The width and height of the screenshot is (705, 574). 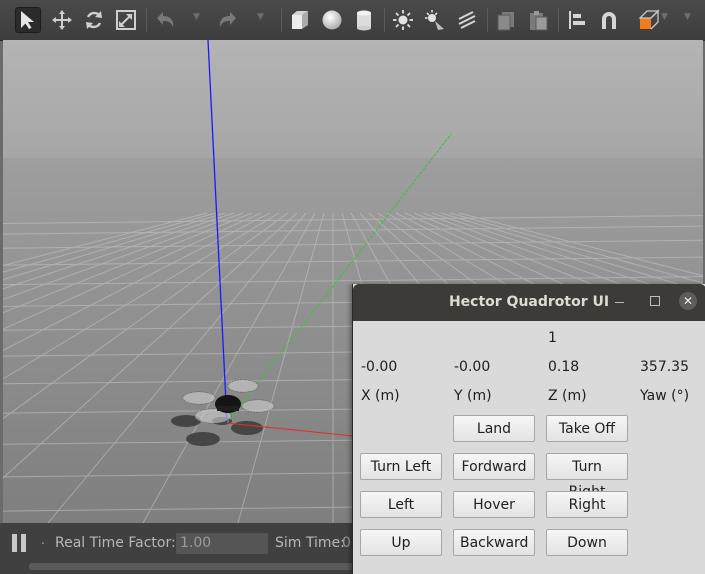 I want to click on minimize-icon, so click(x=619, y=302).